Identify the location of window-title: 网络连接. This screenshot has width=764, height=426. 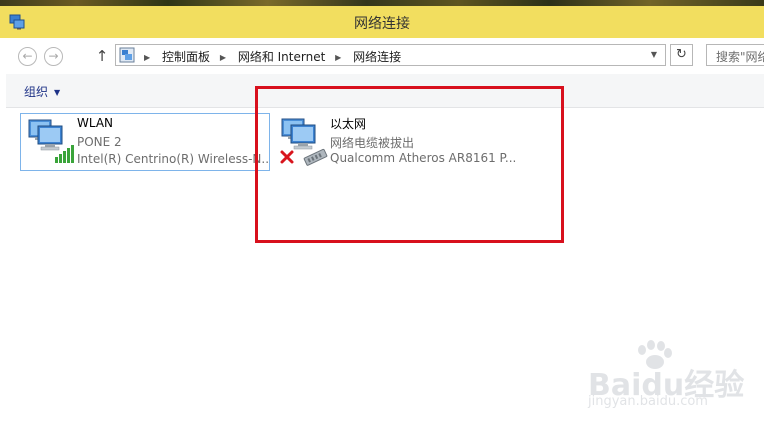
(382, 24).